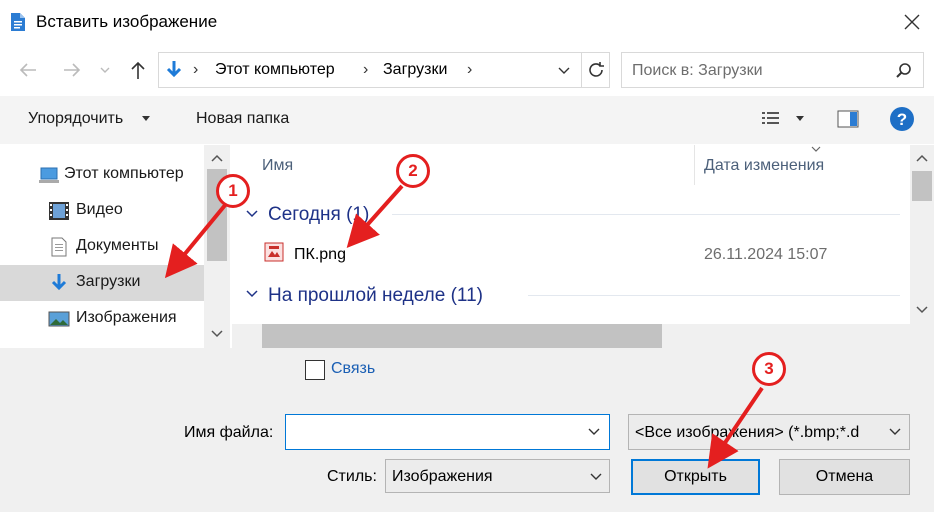 Image resolution: width=934 pixels, height=512 pixels. I want to click on column-header-date: Дата изменения, so click(764, 166).